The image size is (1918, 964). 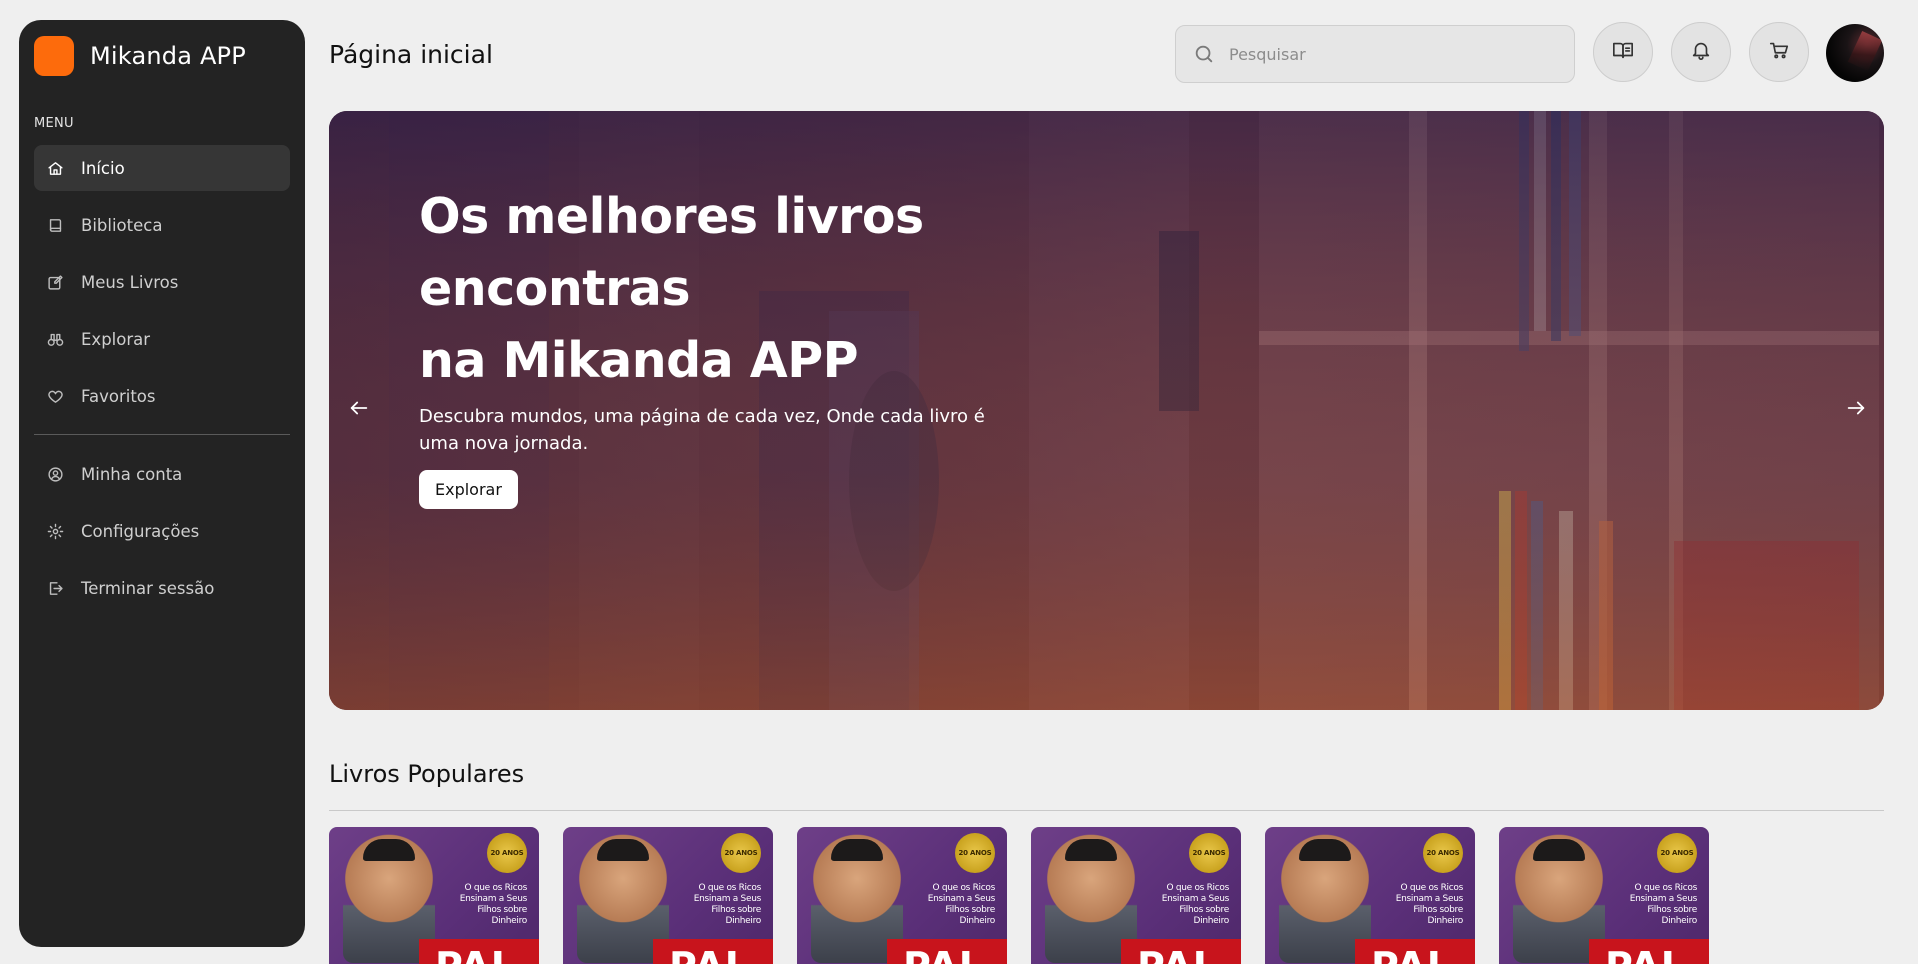 I want to click on carousel-next-button, so click(x=1856, y=410).